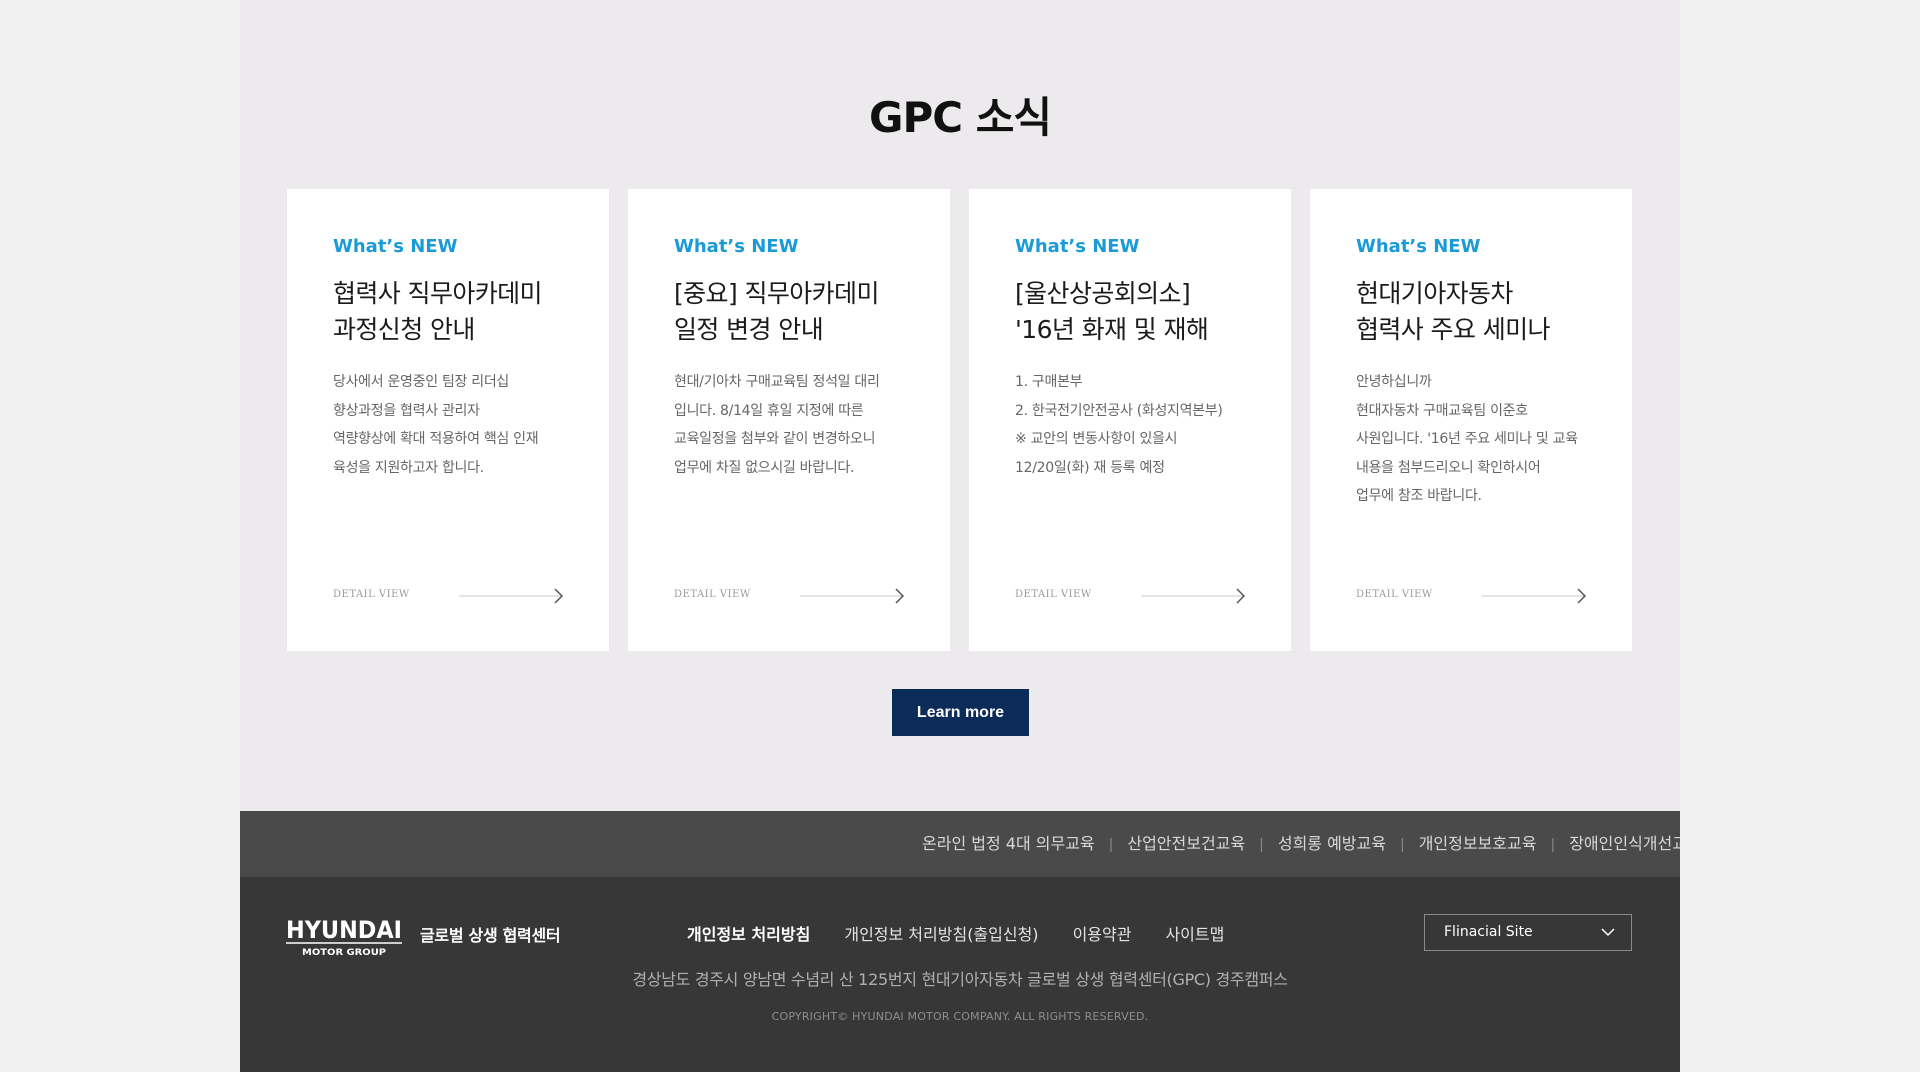  Describe the element at coordinates (1102, 934) in the screenshot. I see `footer-link-terms: 이용약관` at that location.